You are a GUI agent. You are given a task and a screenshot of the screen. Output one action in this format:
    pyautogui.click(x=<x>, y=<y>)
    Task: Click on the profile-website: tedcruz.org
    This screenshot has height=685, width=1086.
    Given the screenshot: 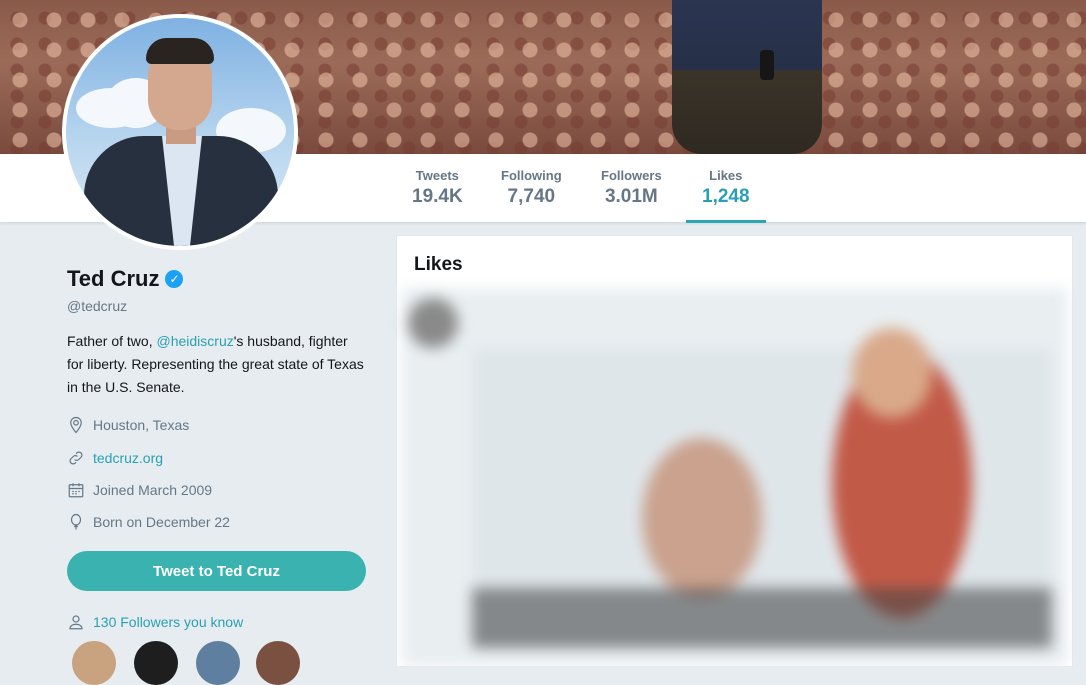 What is the action you would take?
    pyautogui.click(x=115, y=458)
    